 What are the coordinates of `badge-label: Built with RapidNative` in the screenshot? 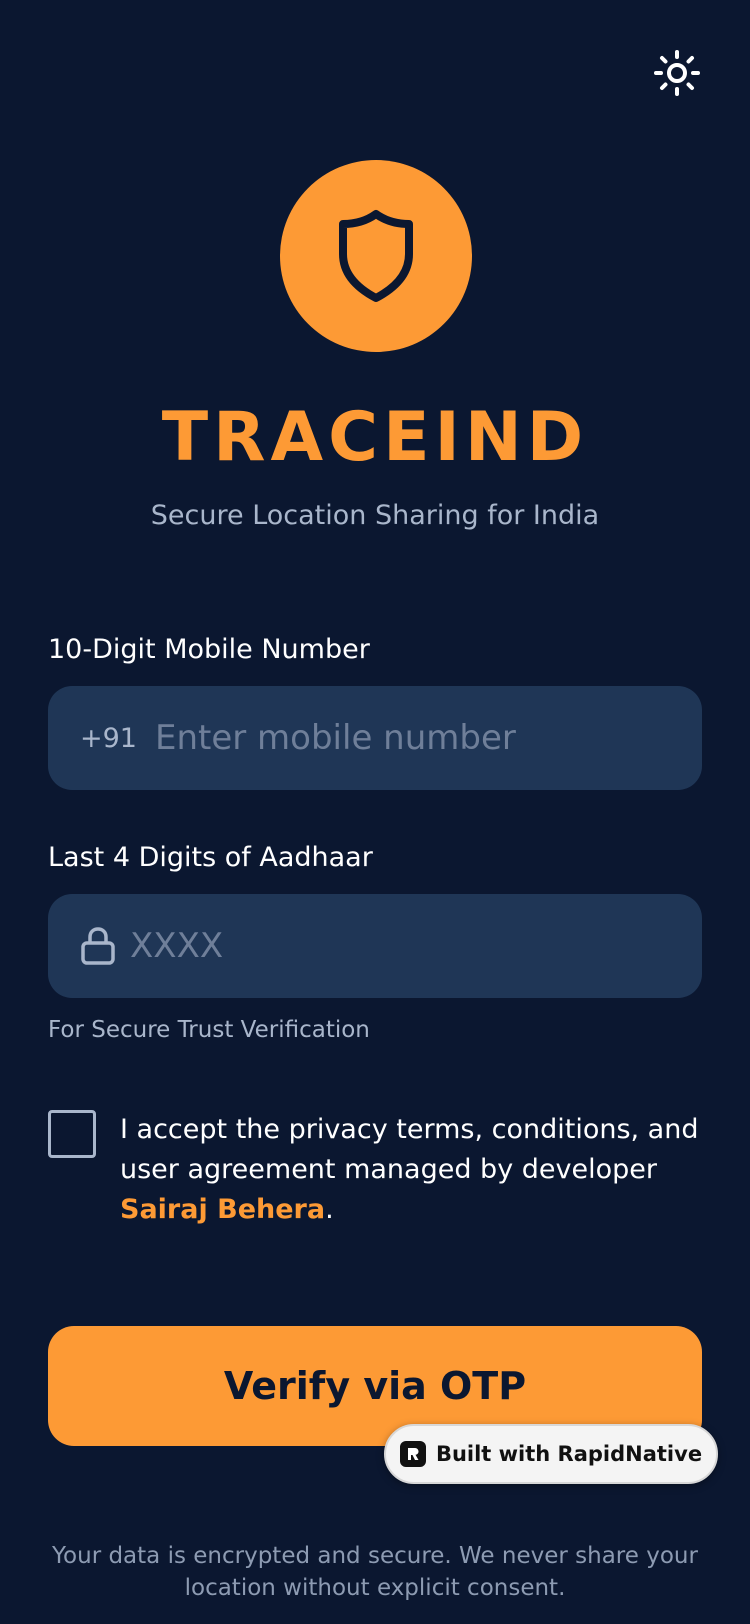 It's located at (569, 1454).